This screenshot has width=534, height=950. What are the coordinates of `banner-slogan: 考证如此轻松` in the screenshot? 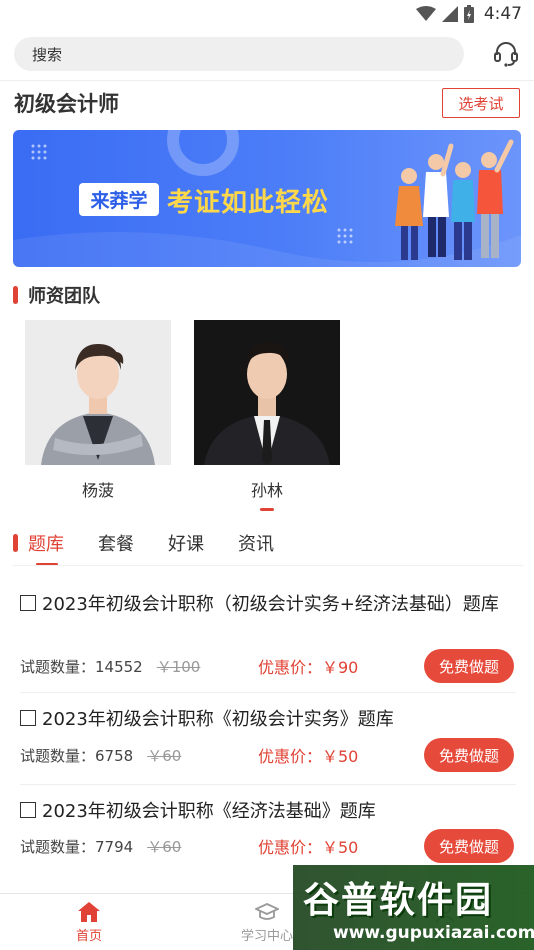 It's located at (248, 203).